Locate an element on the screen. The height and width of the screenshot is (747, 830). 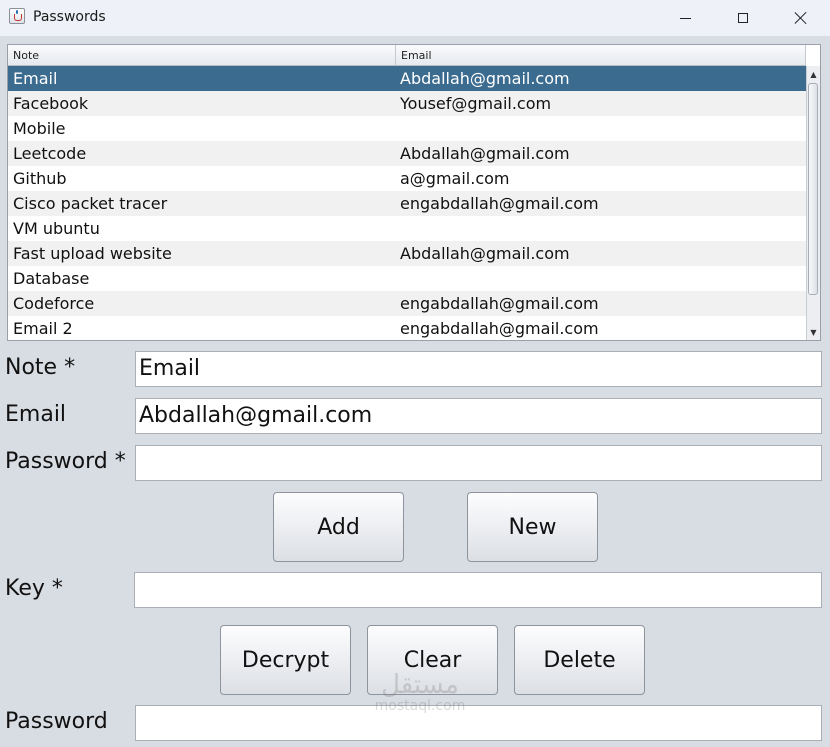
table-row: Email 2 engabdallah@gmail.com is located at coordinates (407, 328).